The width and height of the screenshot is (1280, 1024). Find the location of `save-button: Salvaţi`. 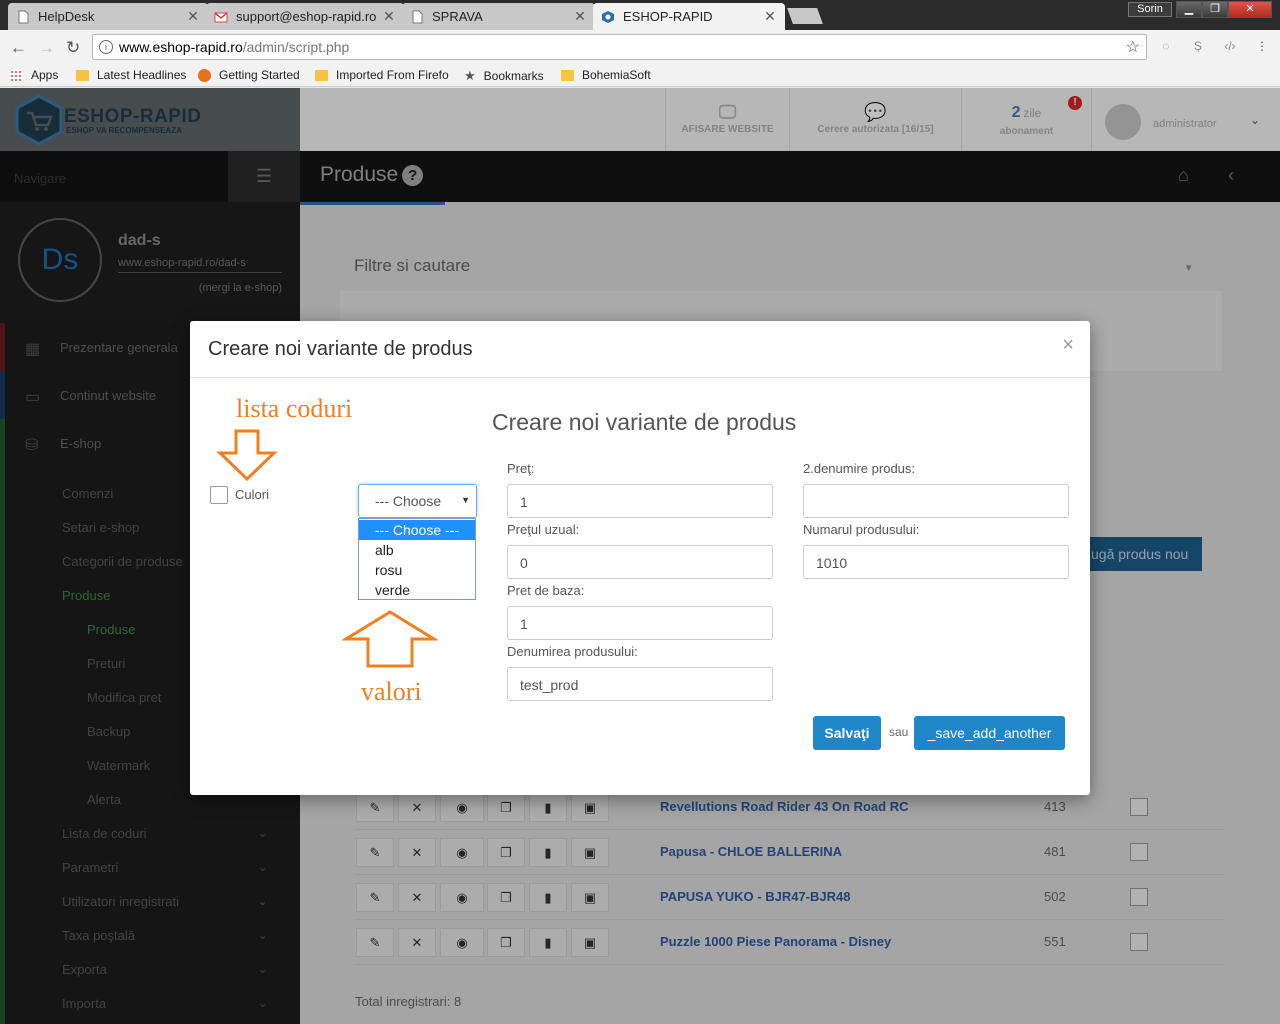

save-button: Salvaţi is located at coordinates (847, 733).